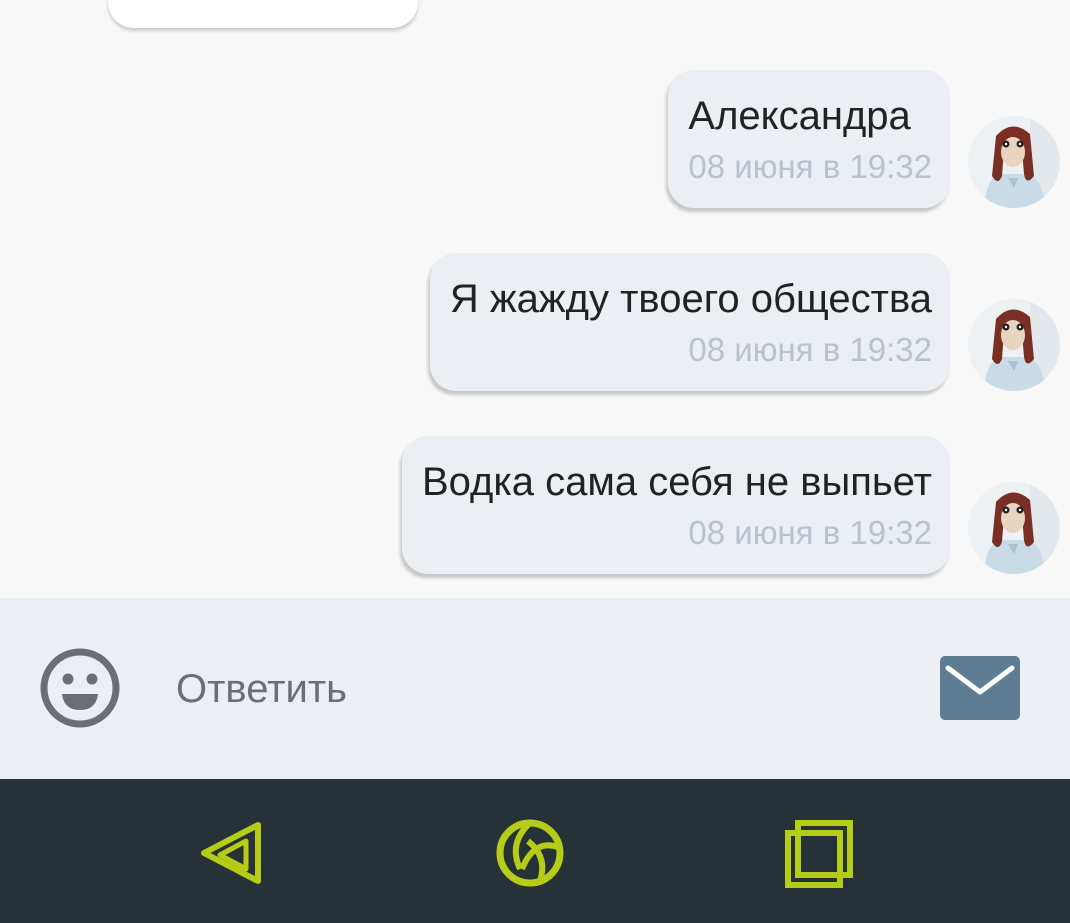  Describe the element at coordinates (676, 482) in the screenshot. I see `message-text: Водка сама себя не выпьет` at that location.